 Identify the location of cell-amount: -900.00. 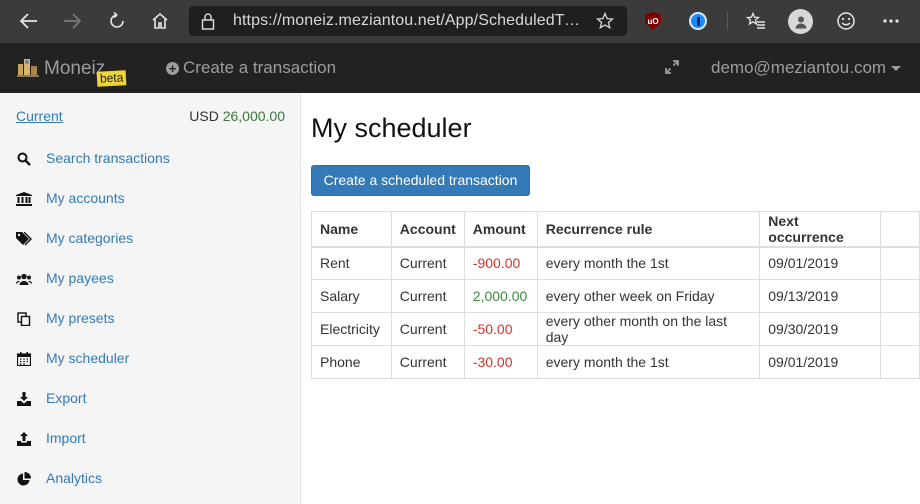
(500, 263).